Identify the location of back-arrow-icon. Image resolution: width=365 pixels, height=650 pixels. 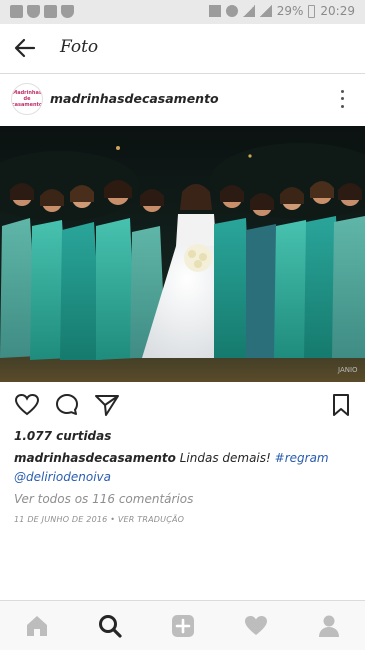
(25, 48).